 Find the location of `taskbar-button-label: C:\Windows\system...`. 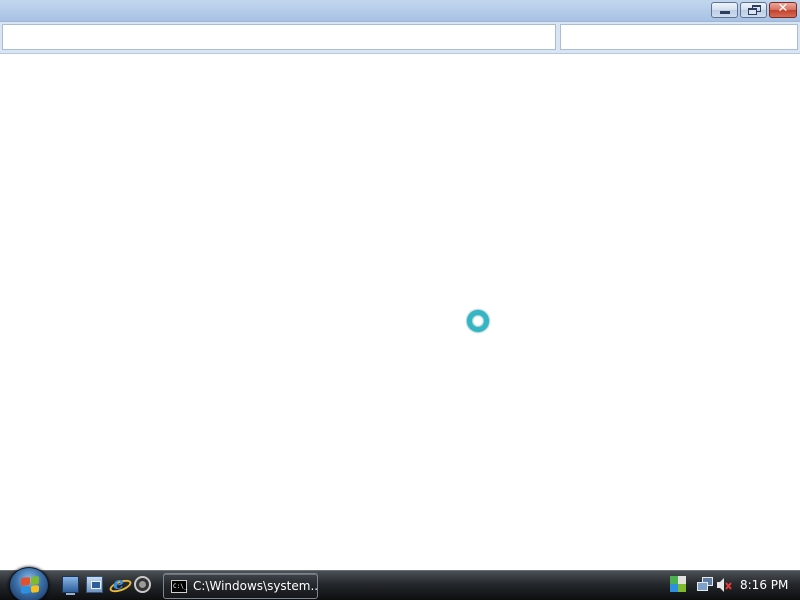

taskbar-button-label: C:\Windows\system... is located at coordinates (255, 586).